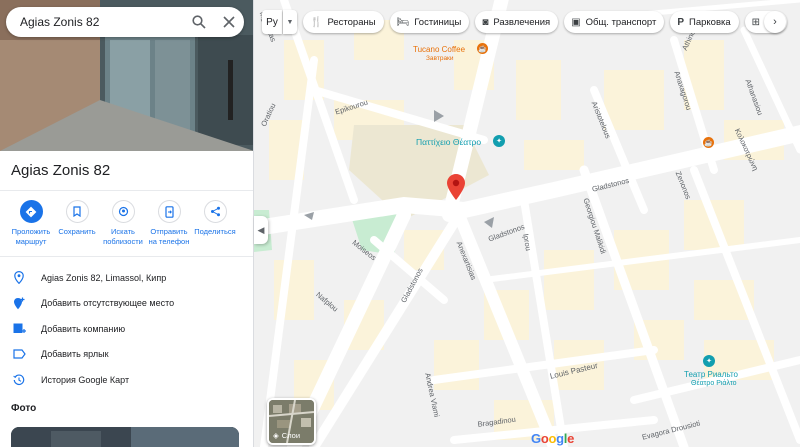 Image resolution: width=800 pixels, height=447 pixels. What do you see at coordinates (169, 236) in the screenshot?
I see `action-label: Отправить на телефон` at bounding box center [169, 236].